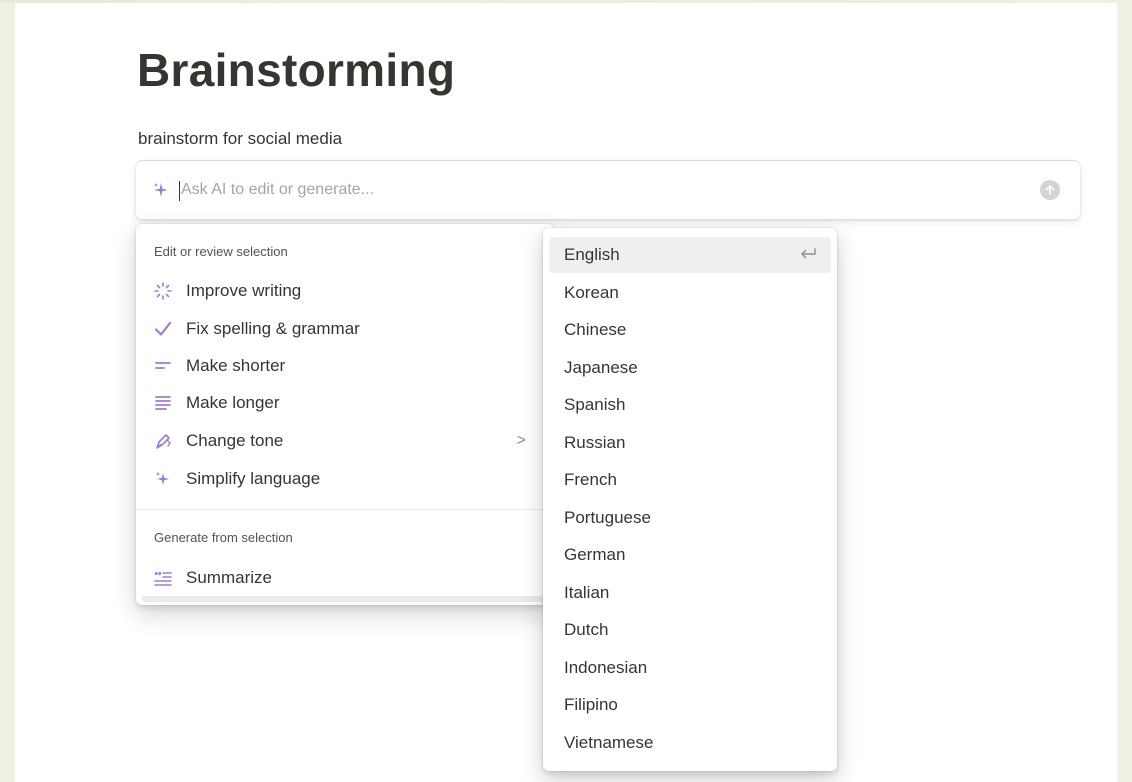 Image resolution: width=1132 pixels, height=782 pixels. Describe the element at coordinates (344, 479) in the screenshot. I see `simplify-language-item: Simplify language` at that location.